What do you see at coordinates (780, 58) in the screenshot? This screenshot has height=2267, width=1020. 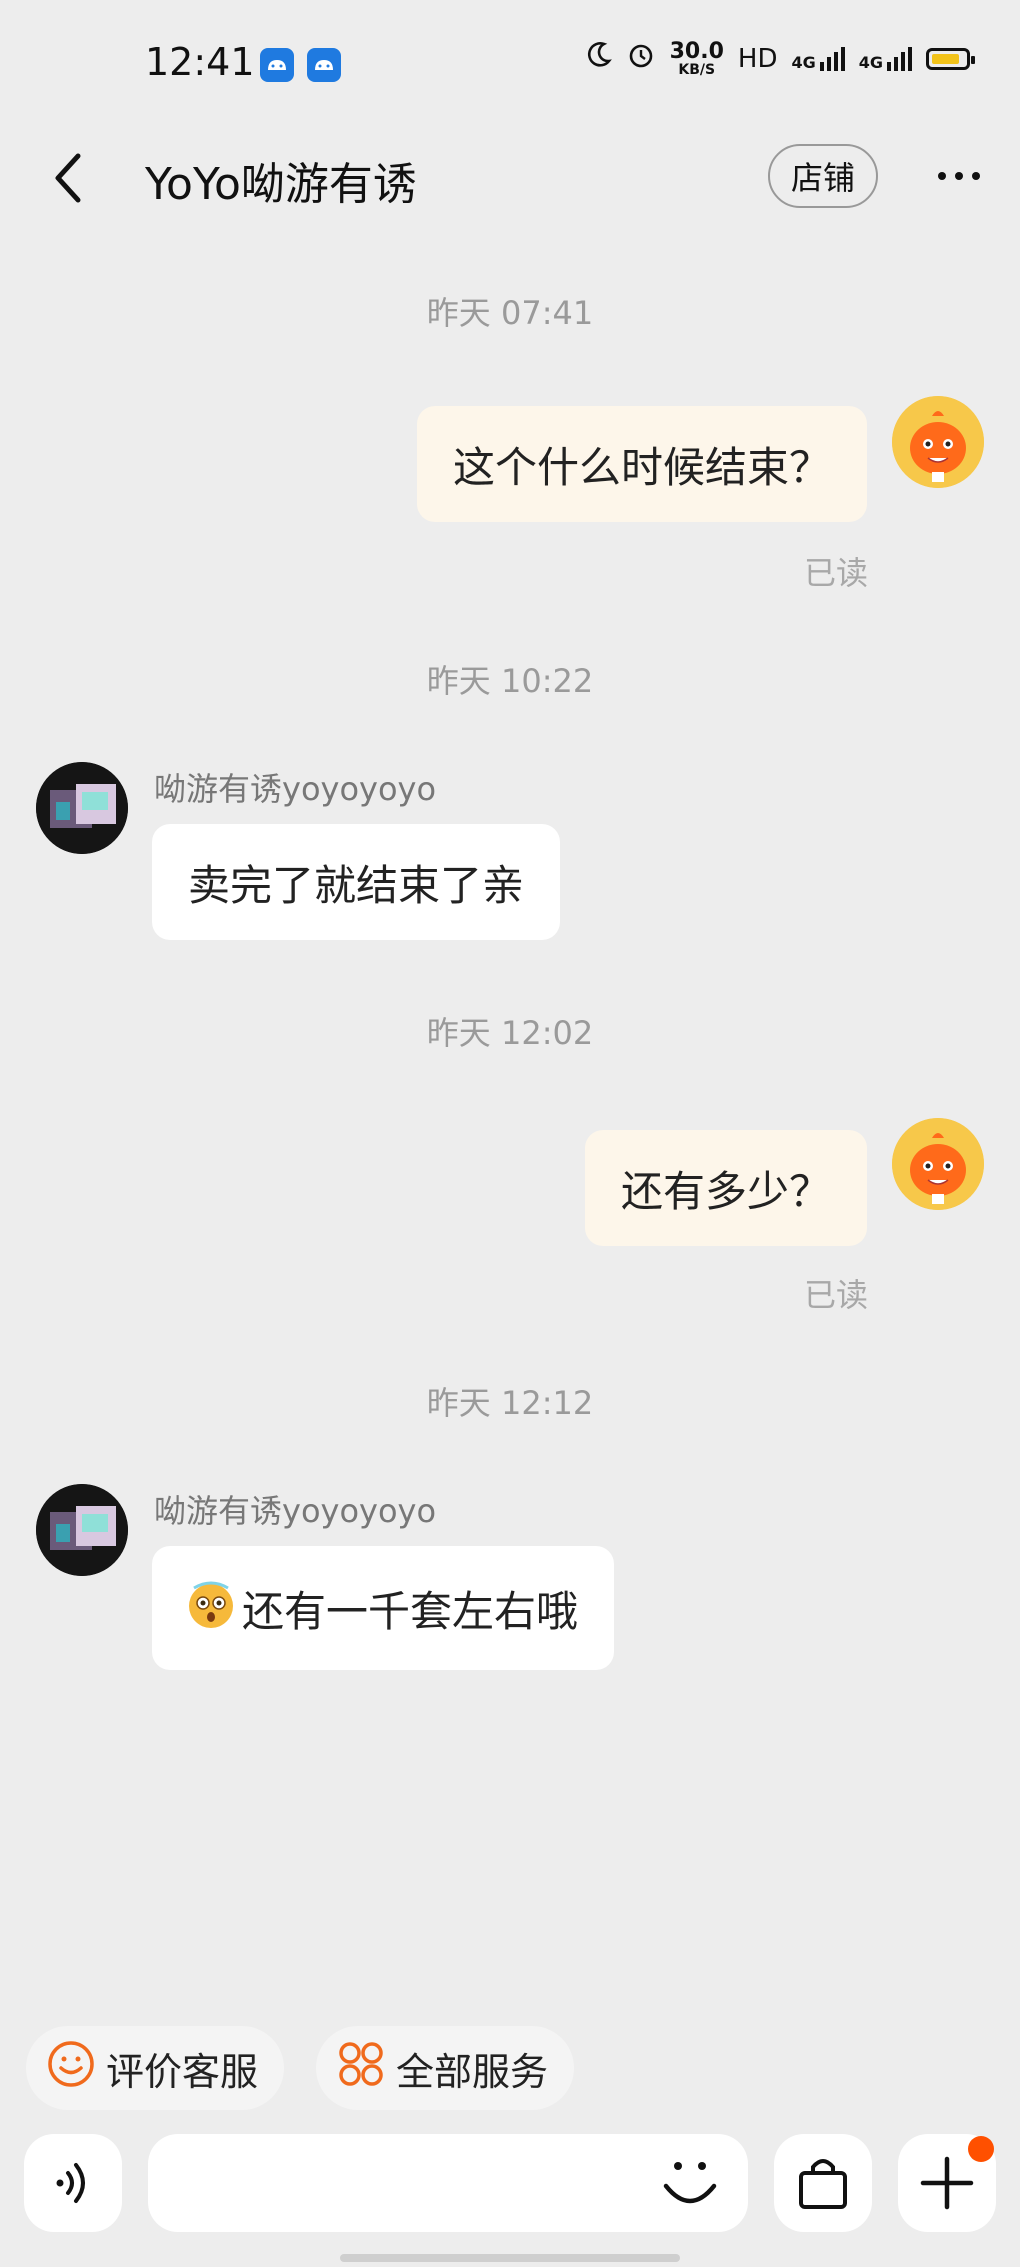 I see `status-icons: 30.0 KB/S HD 4G 4G` at bounding box center [780, 58].